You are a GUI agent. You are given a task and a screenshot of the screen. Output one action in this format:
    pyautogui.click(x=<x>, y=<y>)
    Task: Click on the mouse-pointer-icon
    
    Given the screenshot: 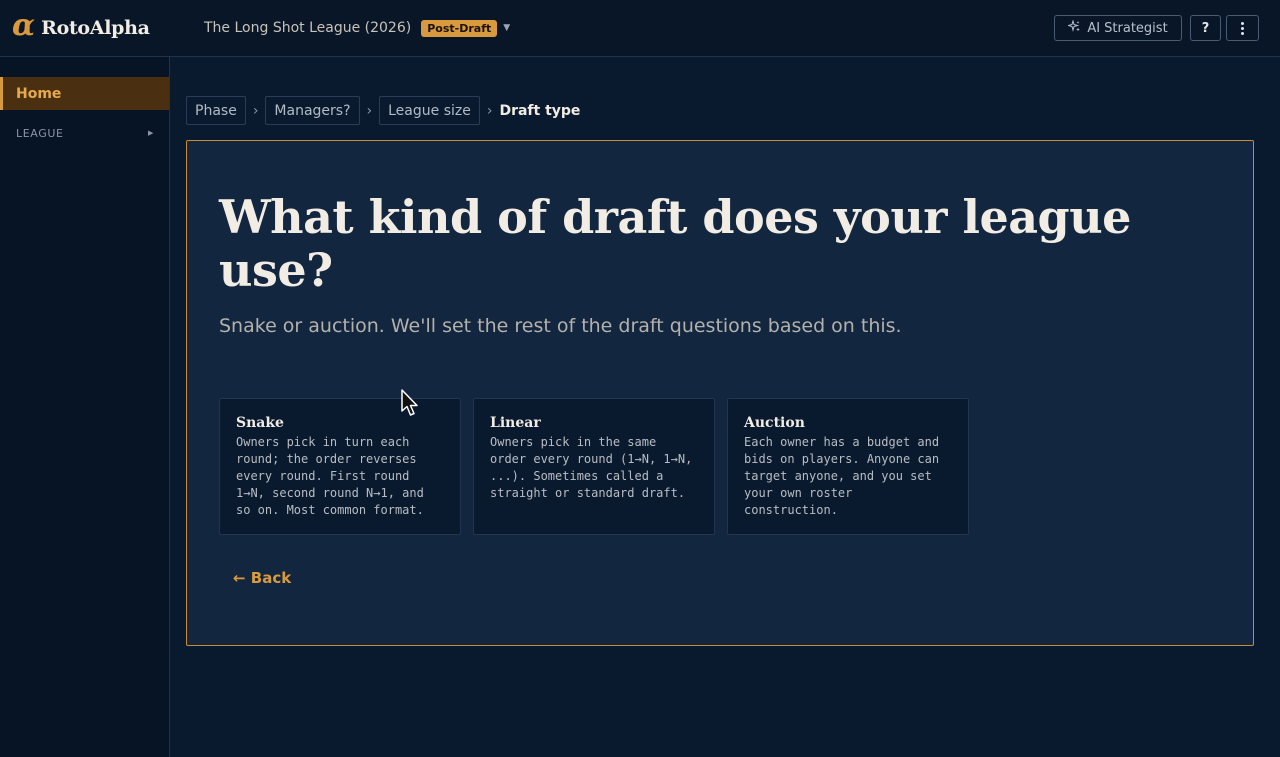 What is the action you would take?
    pyautogui.click(x=409, y=402)
    